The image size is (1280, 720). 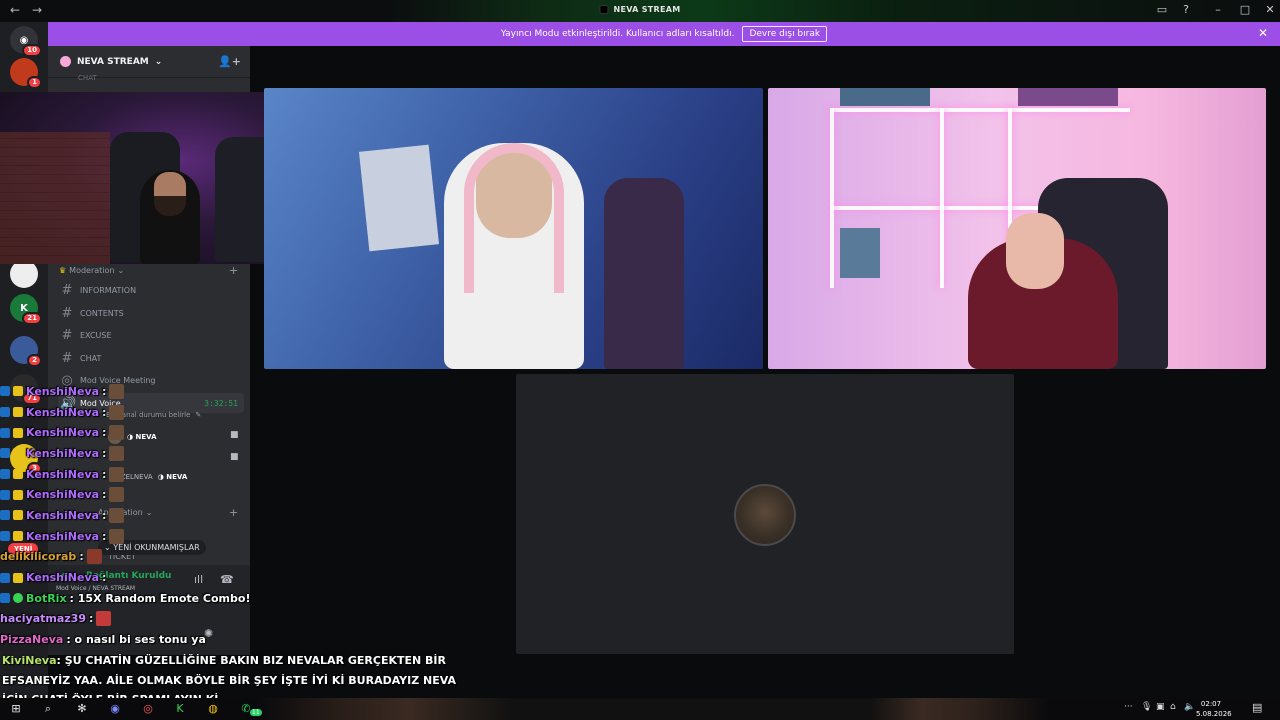 I want to click on chat-user: haciyatmaz39, so click(x=43, y=619).